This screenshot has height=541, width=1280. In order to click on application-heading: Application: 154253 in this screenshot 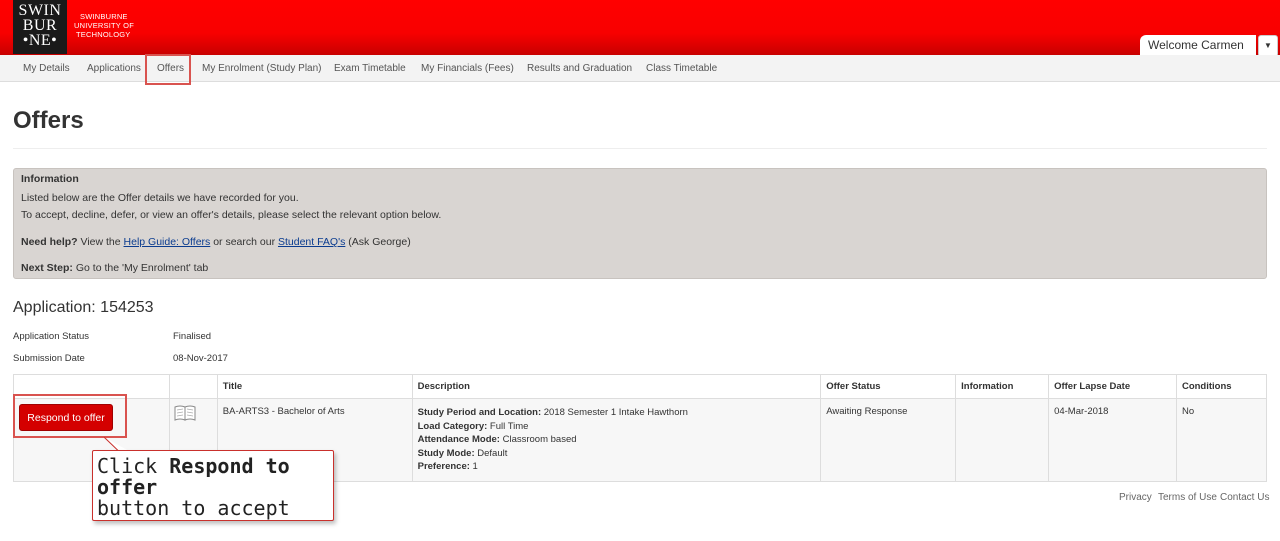, I will do `click(83, 307)`.